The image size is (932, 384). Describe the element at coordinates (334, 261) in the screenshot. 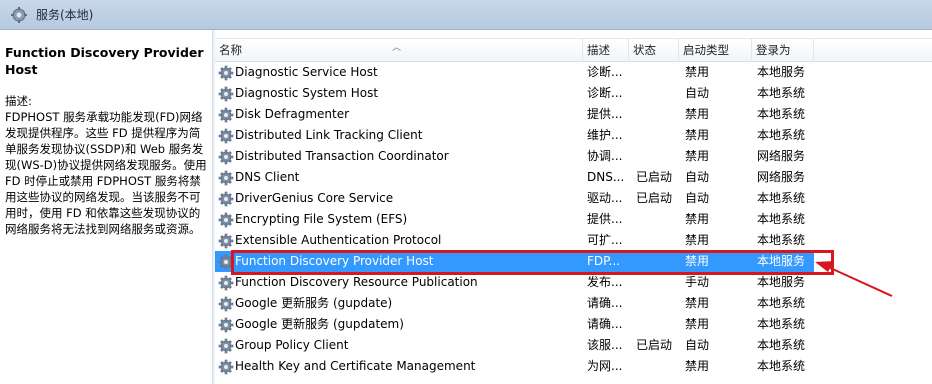

I see `service-name: Function Discovery Provider Host` at that location.